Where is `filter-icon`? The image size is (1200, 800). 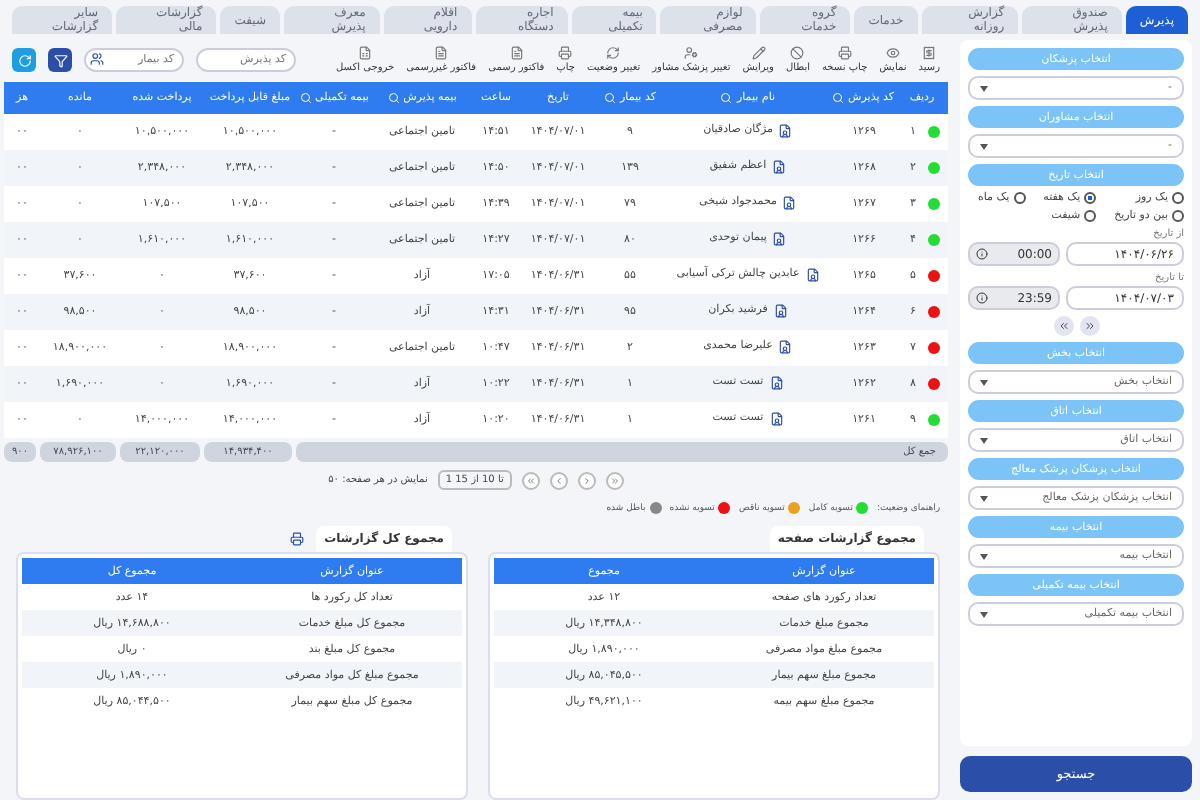
filter-icon is located at coordinates (60, 60).